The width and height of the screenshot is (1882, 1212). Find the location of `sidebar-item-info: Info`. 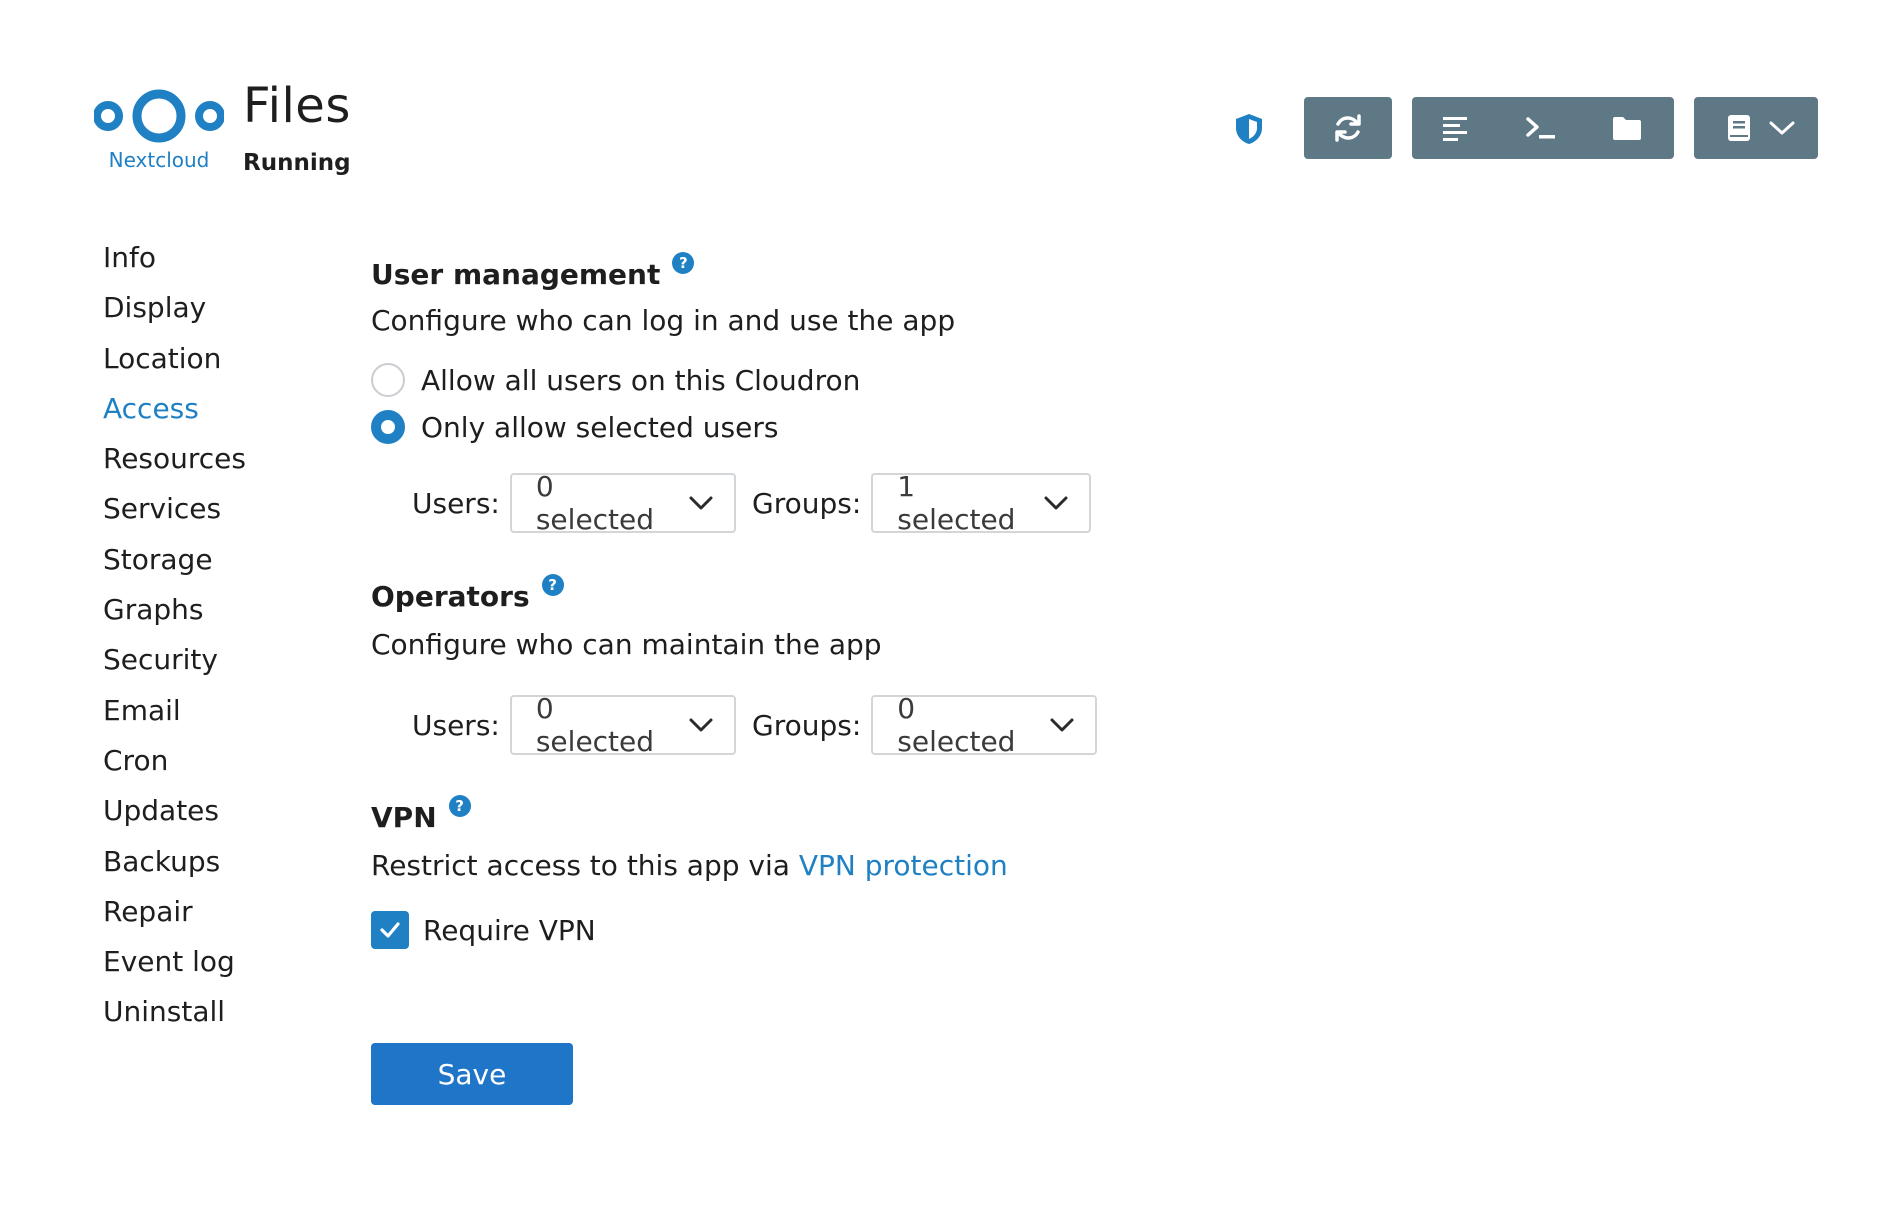

sidebar-item-info: Info is located at coordinates (213, 263).